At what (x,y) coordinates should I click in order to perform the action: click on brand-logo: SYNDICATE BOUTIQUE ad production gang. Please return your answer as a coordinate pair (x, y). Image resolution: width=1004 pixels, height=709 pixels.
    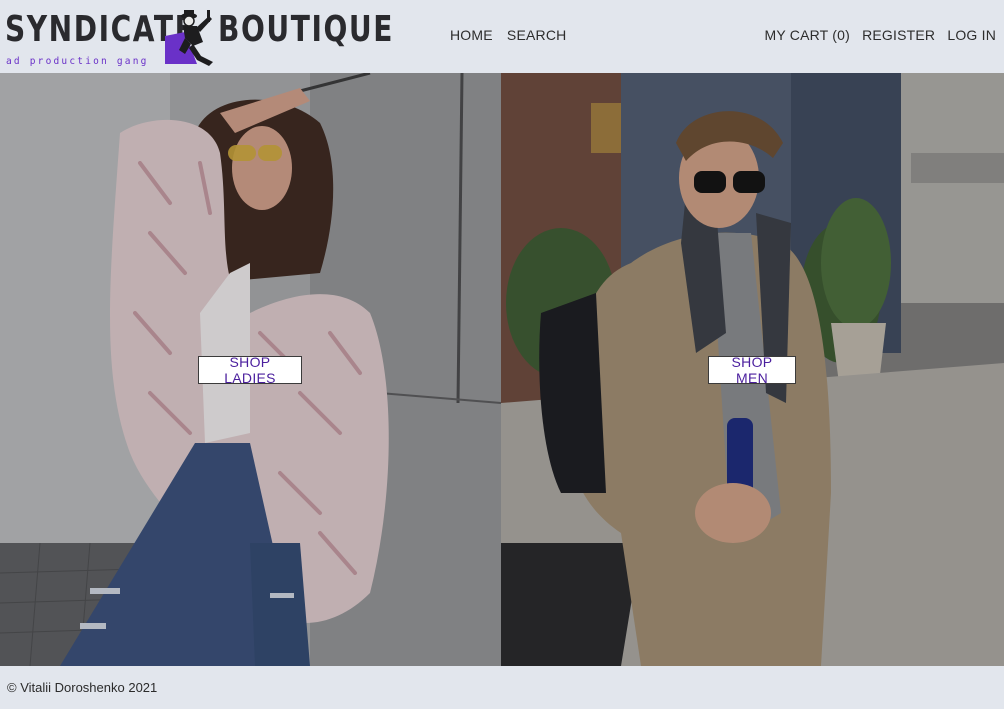
    Looking at the image, I should click on (198, 37).